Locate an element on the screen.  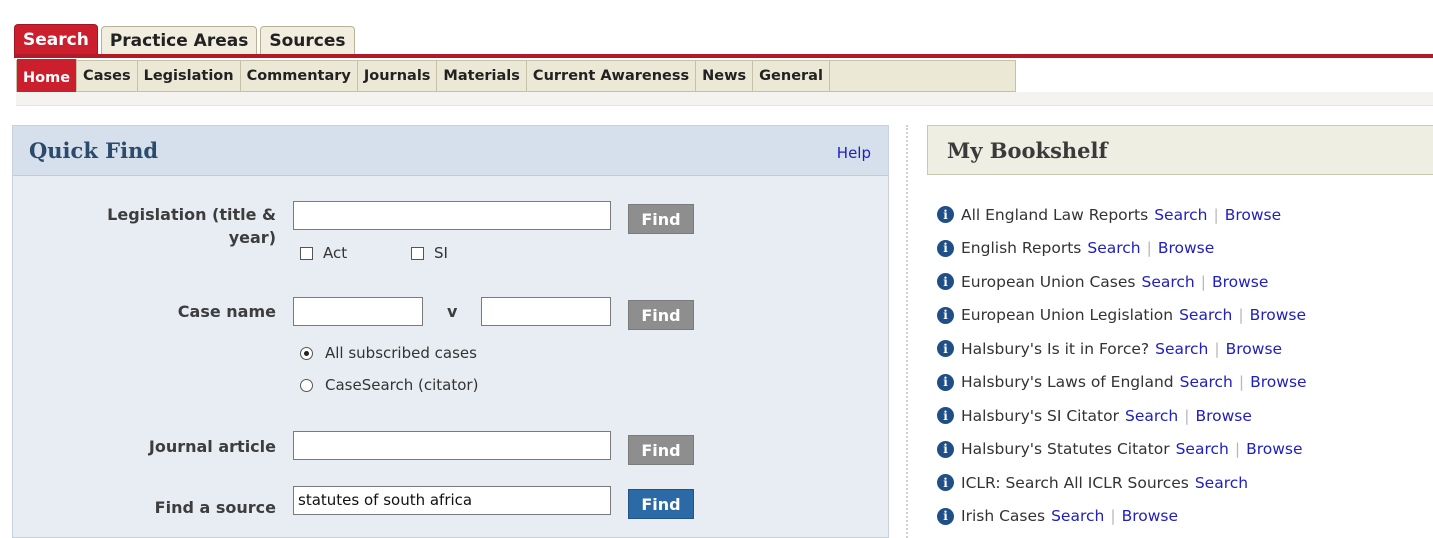
bookshelf-item-name: Irish Cases is located at coordinates (1003, 516).